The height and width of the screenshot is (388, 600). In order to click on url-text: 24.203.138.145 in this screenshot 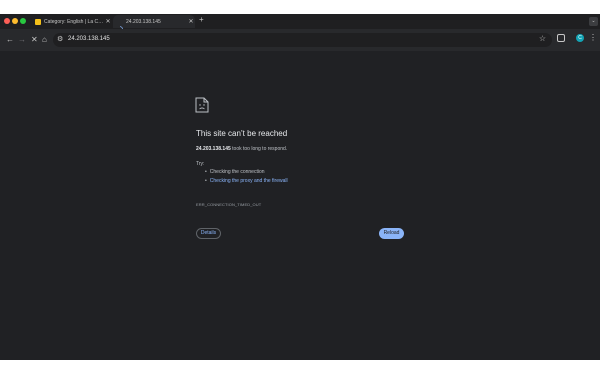, I will do `click(89, 39)`.